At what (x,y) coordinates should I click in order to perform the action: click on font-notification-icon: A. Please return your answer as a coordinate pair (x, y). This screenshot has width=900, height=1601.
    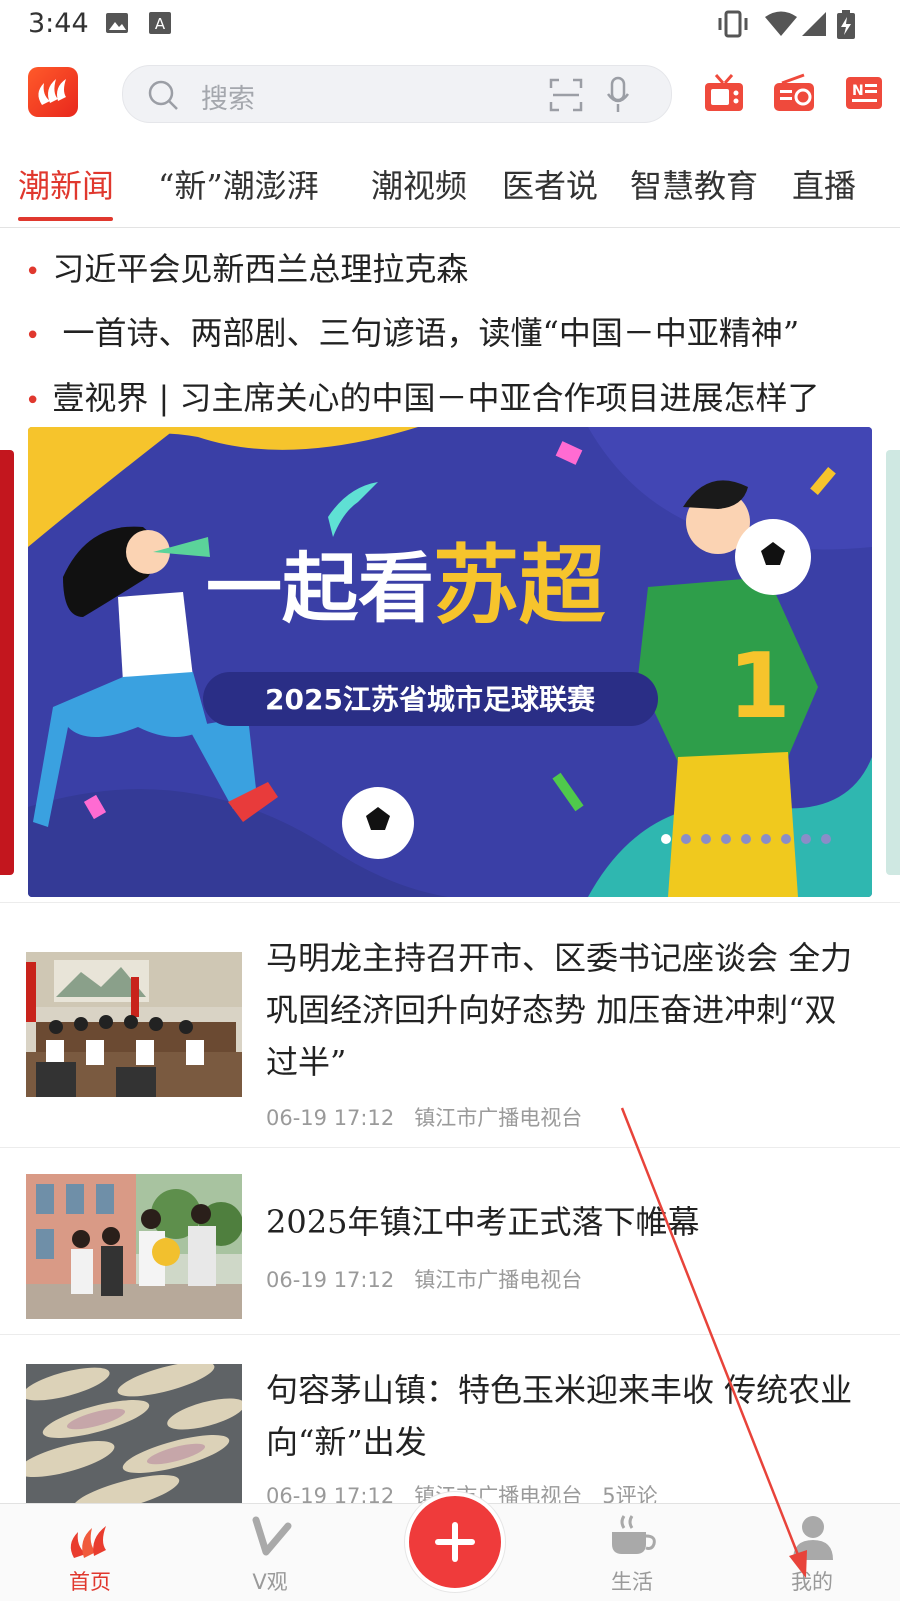
    Looking at the image, I should click on (160, 23).